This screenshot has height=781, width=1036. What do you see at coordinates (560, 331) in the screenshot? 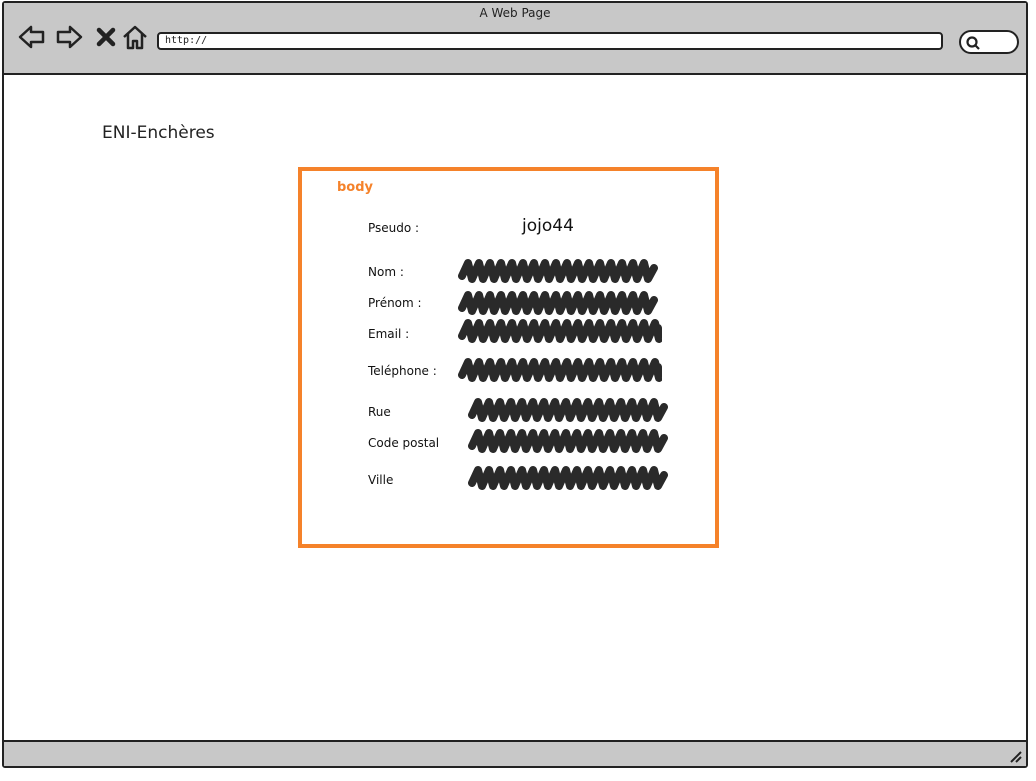
I see `redacted-value-email` at bounding box center [560, 331].